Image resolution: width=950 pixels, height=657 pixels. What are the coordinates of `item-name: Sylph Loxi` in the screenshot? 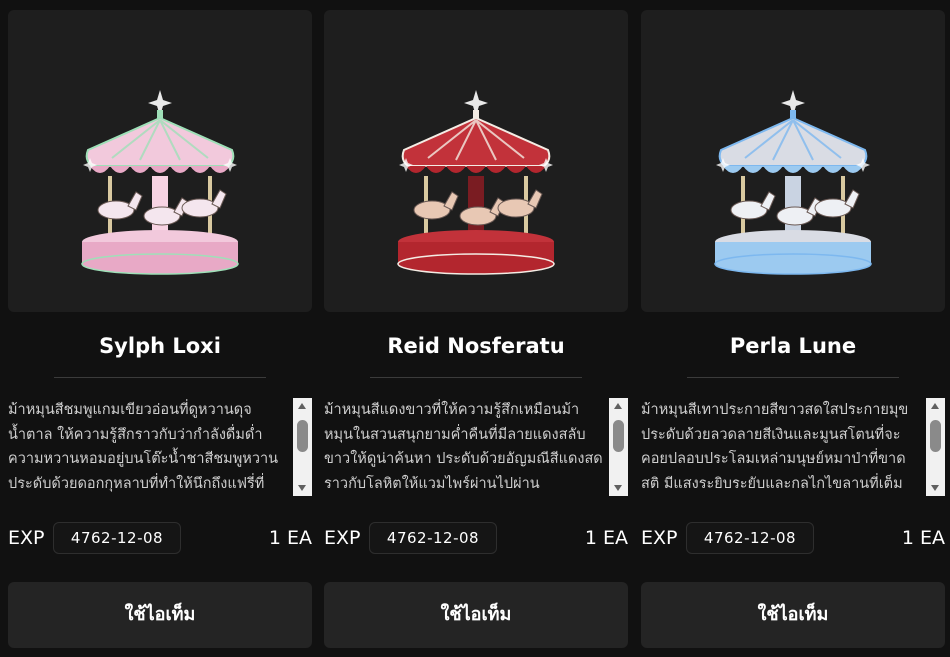 It's located at (160, 346).